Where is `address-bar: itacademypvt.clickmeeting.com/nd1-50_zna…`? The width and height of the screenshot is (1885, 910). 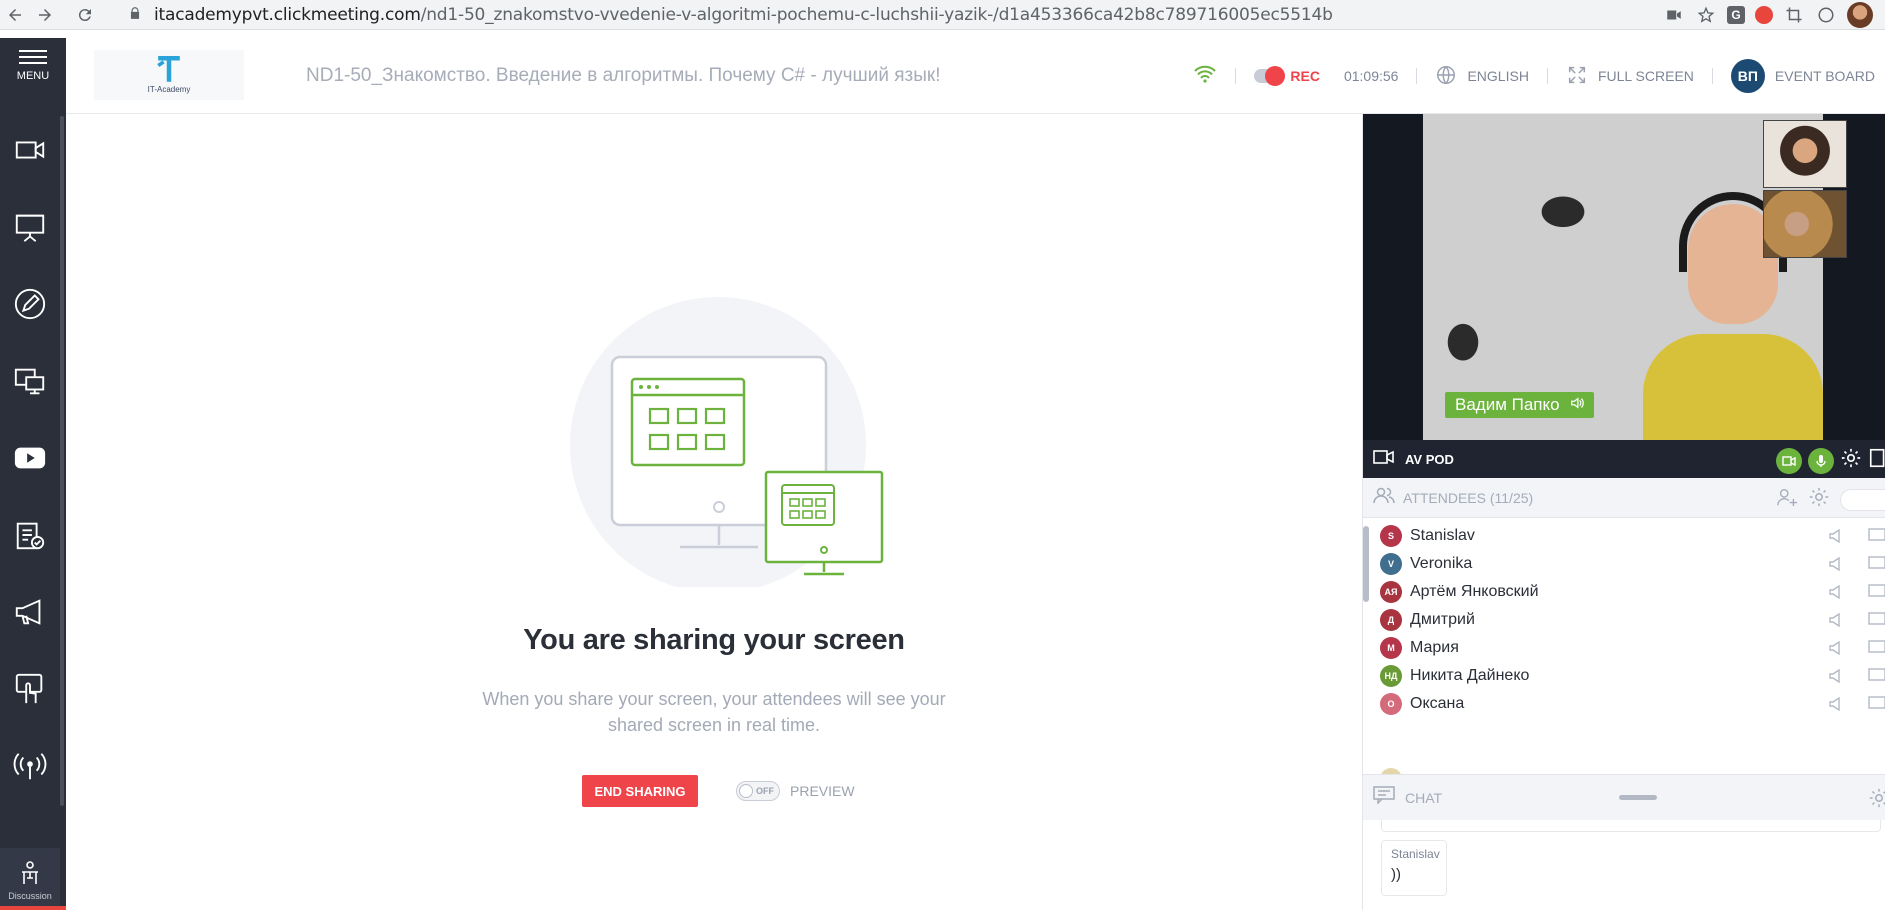 address-bar: itacademypvt.clickmeeting.com/nd1-50_zna… is located at coordinates (878, 15).